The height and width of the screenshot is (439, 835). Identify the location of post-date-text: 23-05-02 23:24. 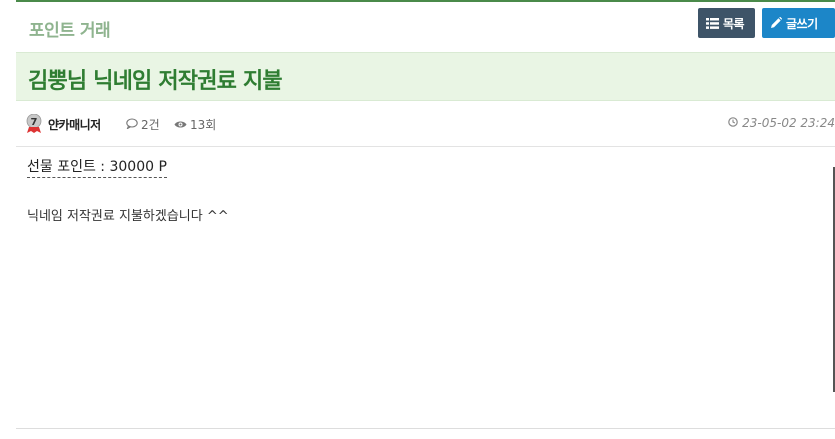
(788, 123).